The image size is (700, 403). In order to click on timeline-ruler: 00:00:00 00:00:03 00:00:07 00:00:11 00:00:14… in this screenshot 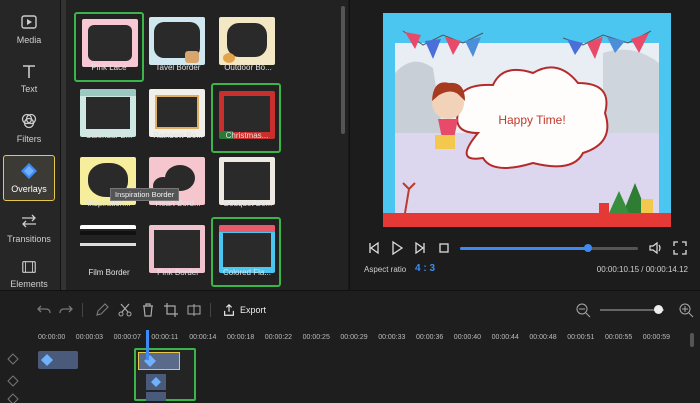, I will do `click(350, 340)`.